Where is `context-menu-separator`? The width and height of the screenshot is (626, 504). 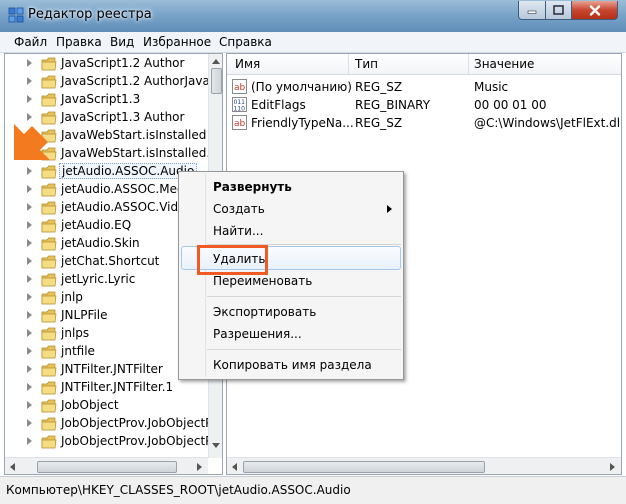
context-menu-separator is located at coordinates (304, 349).